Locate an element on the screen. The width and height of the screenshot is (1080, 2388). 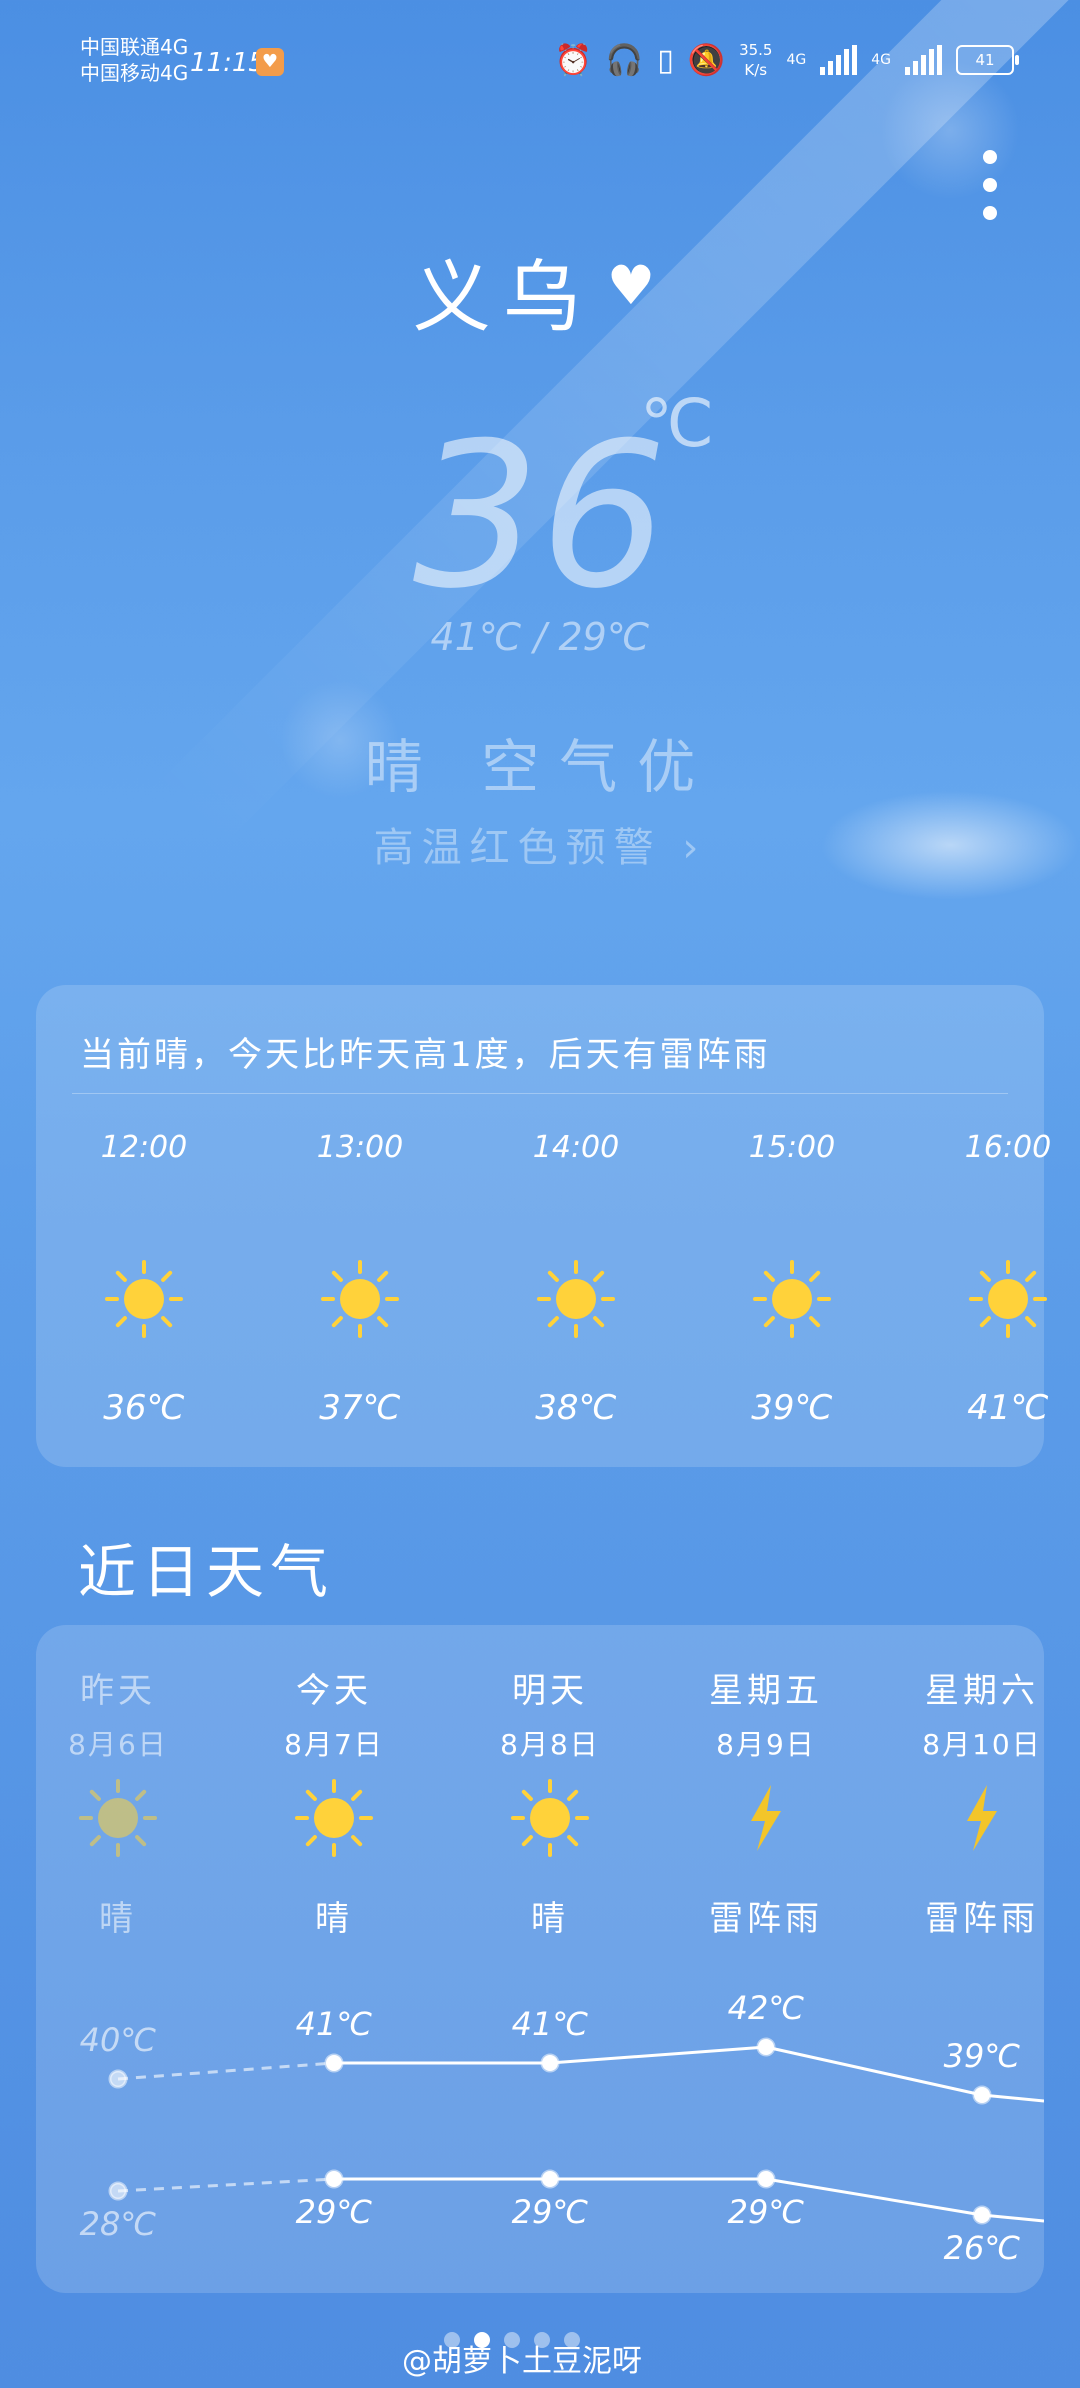
alert-label: 高温红色预警 is located at coordinates (517, 848).